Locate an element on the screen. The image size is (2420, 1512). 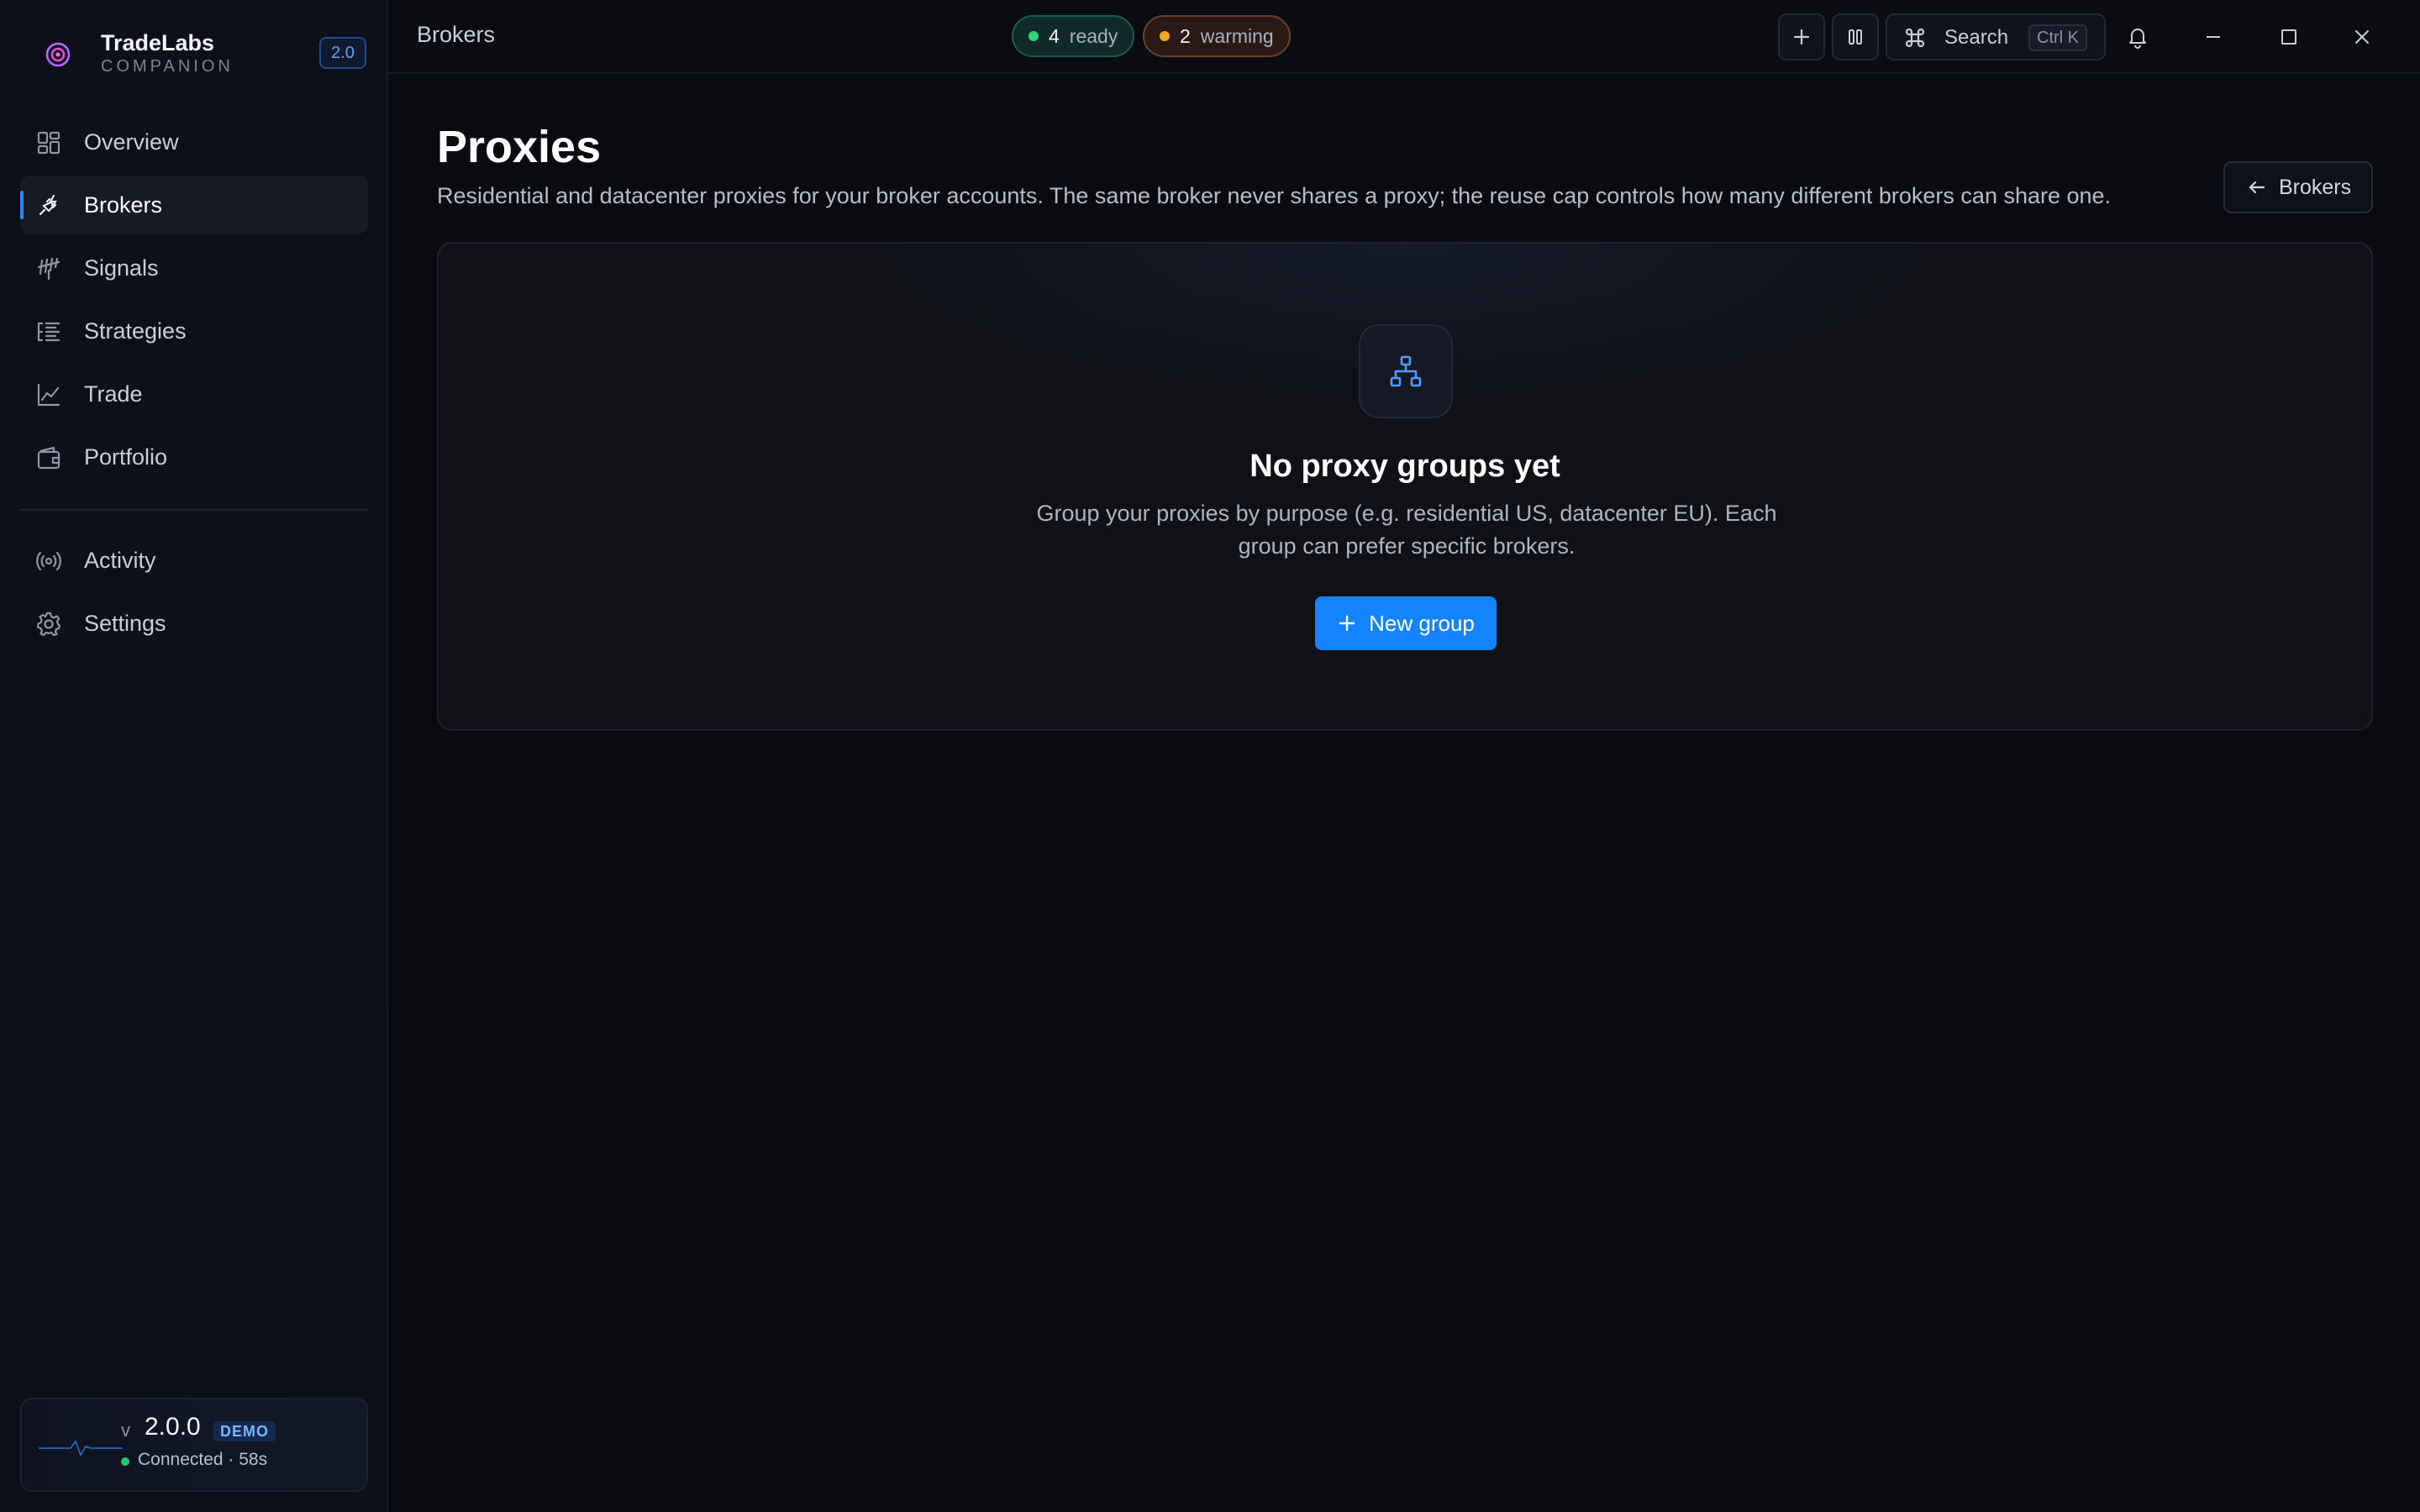
sidebar-item-activity: Activity is located at coordinates (194, 560).